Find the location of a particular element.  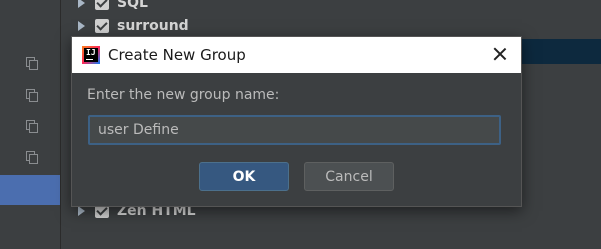

tree-item-label: surround is located at coordinates (153, 26).